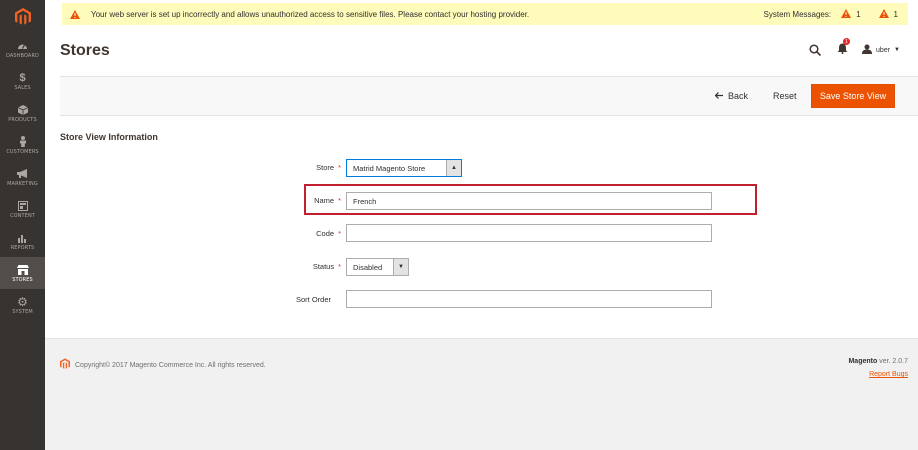 This screenshot has width=918, height=450. I want to click on save-store-view-button: Save Store View, so click(853, 96).